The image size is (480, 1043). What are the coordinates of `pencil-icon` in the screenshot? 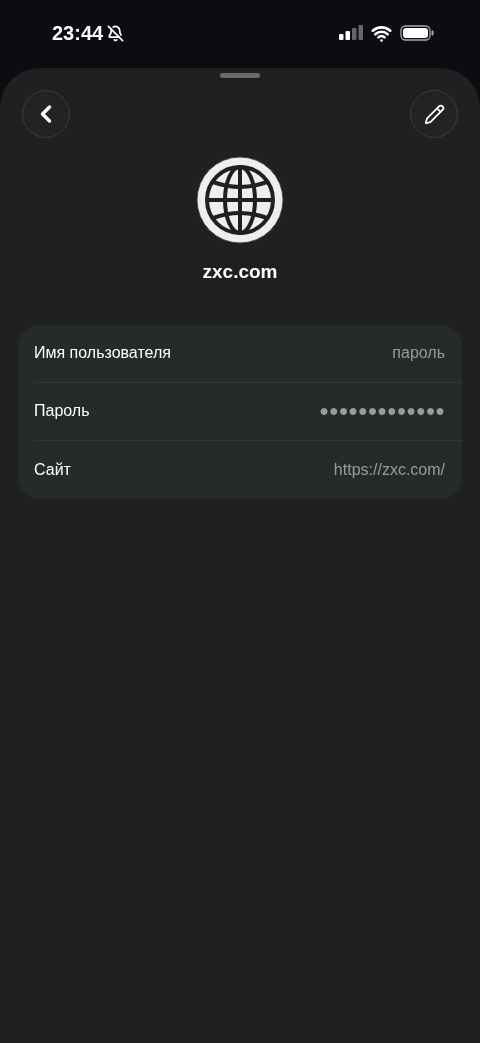 It's located at (434, 114).